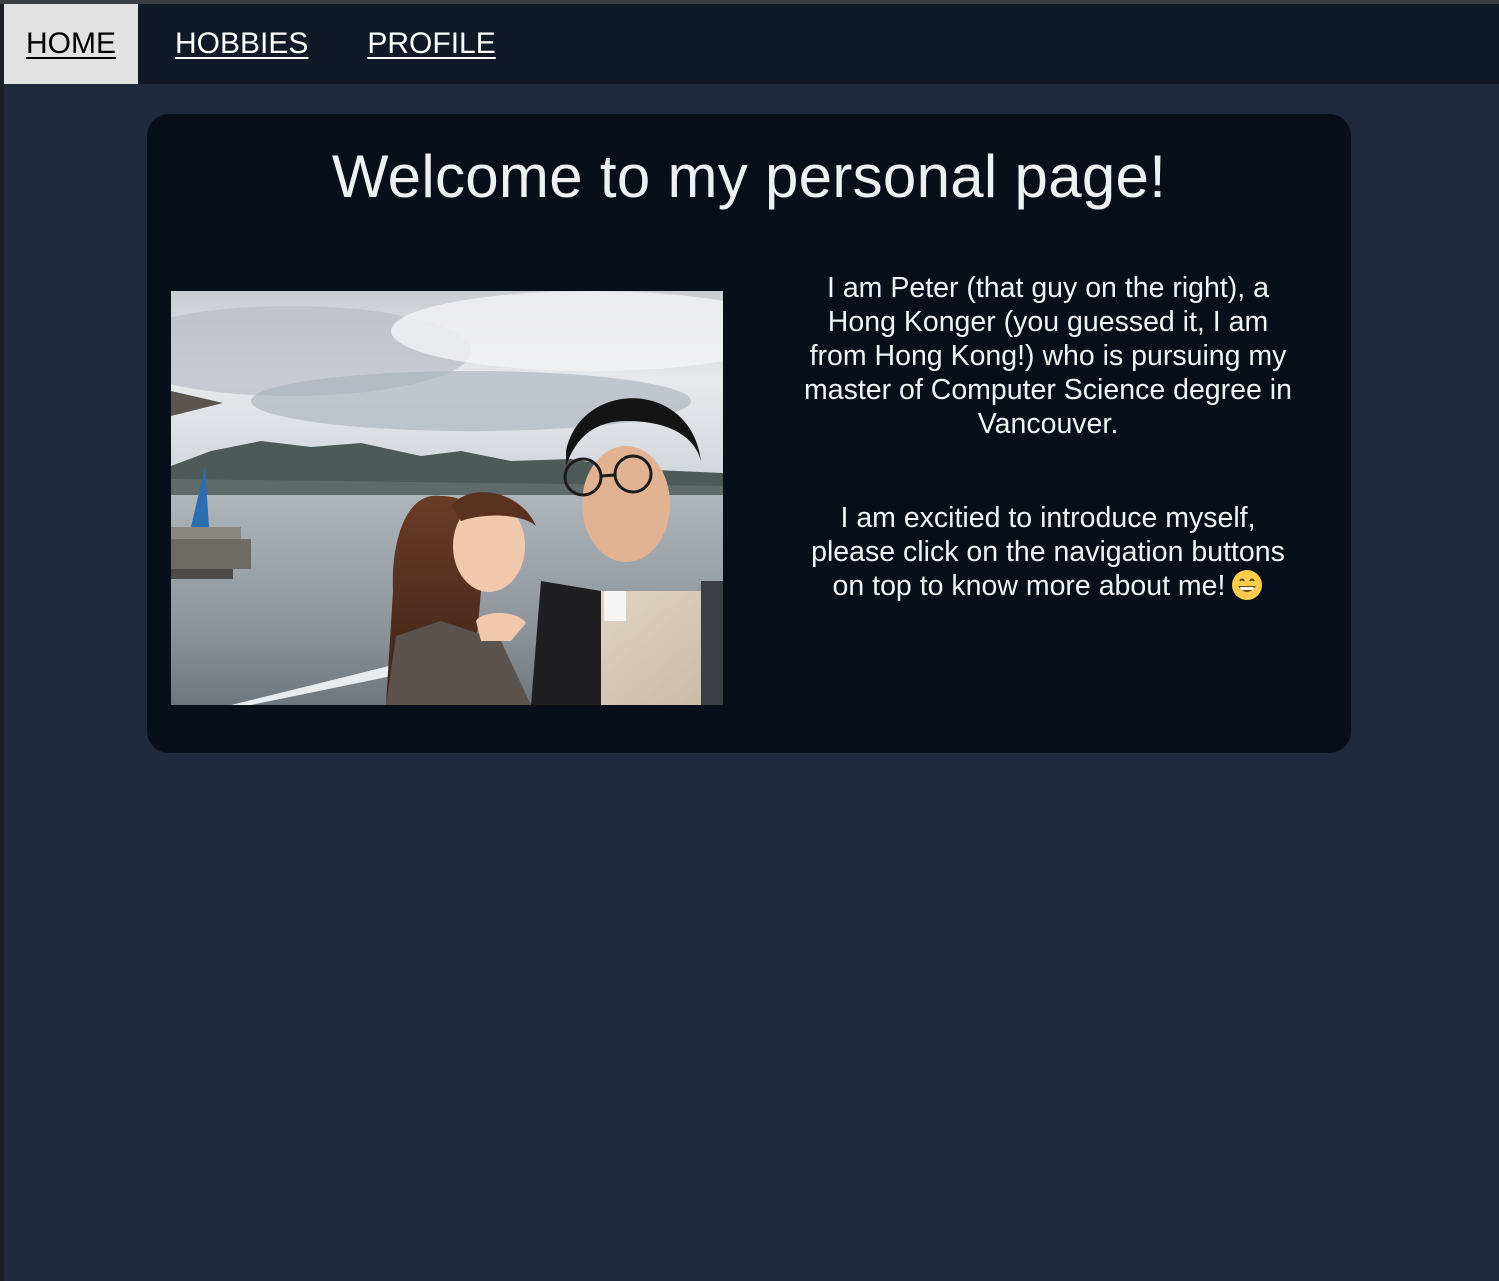 The image size is (1499, 1281). I want to click on nav-profile-link: PROFILE, so click(431, 44).